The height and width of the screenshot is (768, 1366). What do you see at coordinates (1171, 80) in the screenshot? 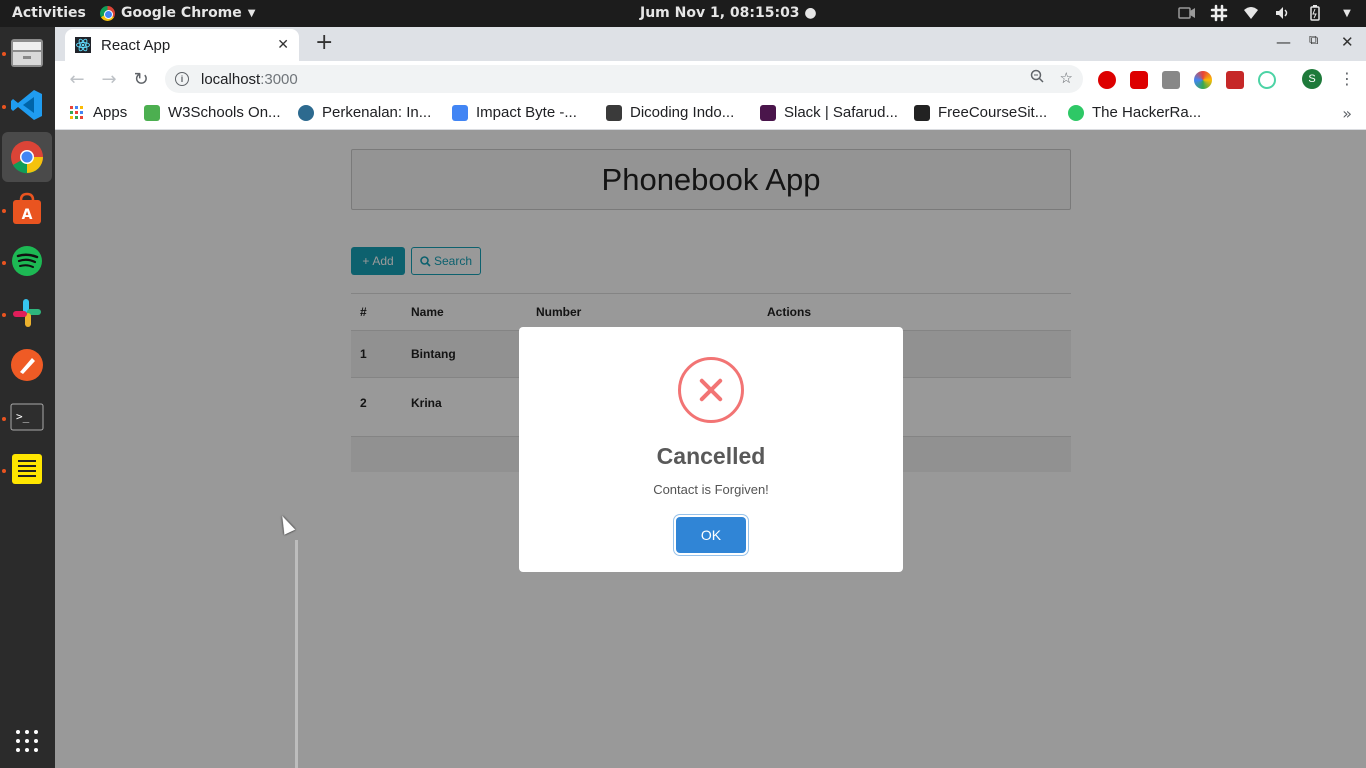
I see `chat-extension-icon` at bounding box center [1171, 80].